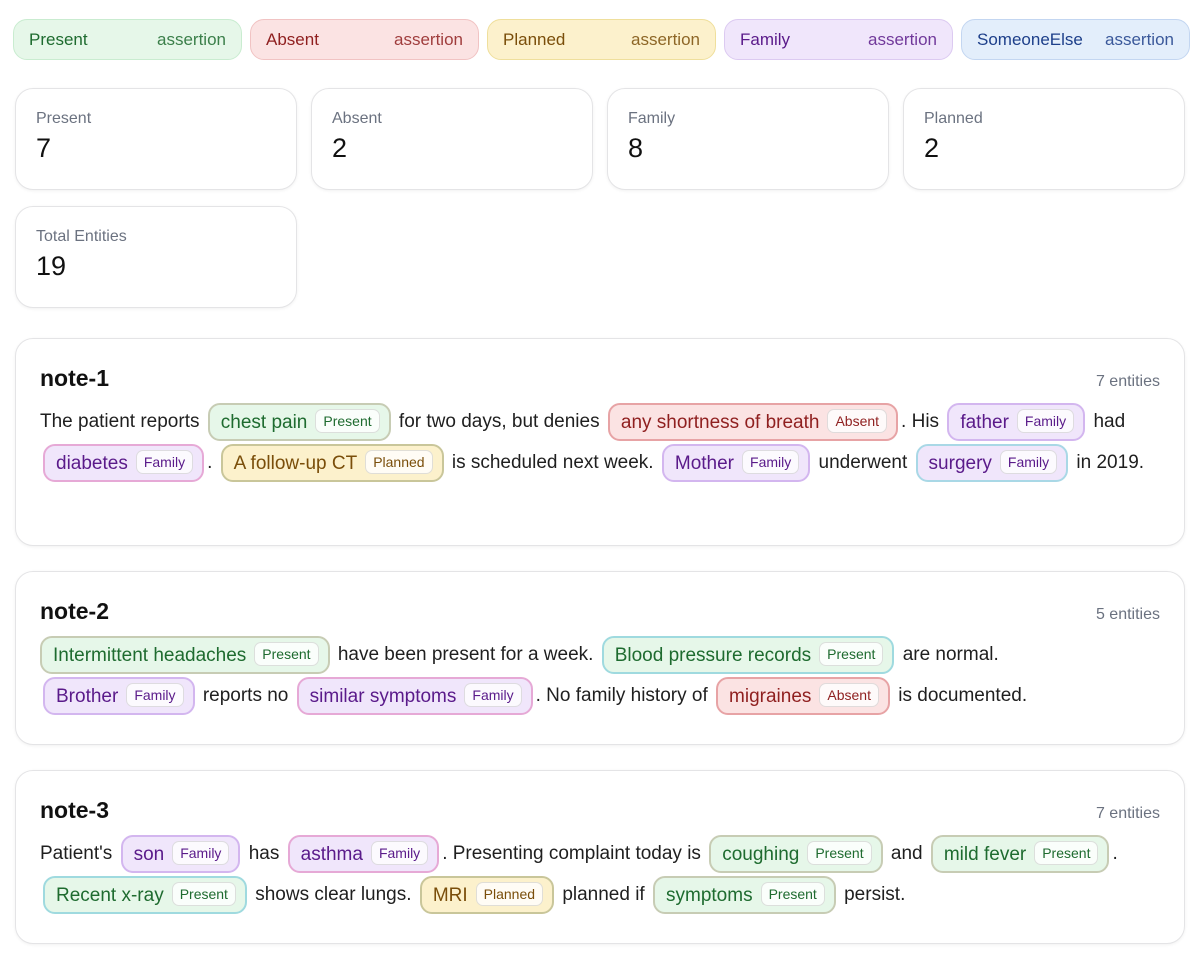 This screenshot has width=1200, height=958. What do you see at coordinates (81, 236) in the screenshot?
I see `stat-label: Total Entities` at bounding box center [81, 236].